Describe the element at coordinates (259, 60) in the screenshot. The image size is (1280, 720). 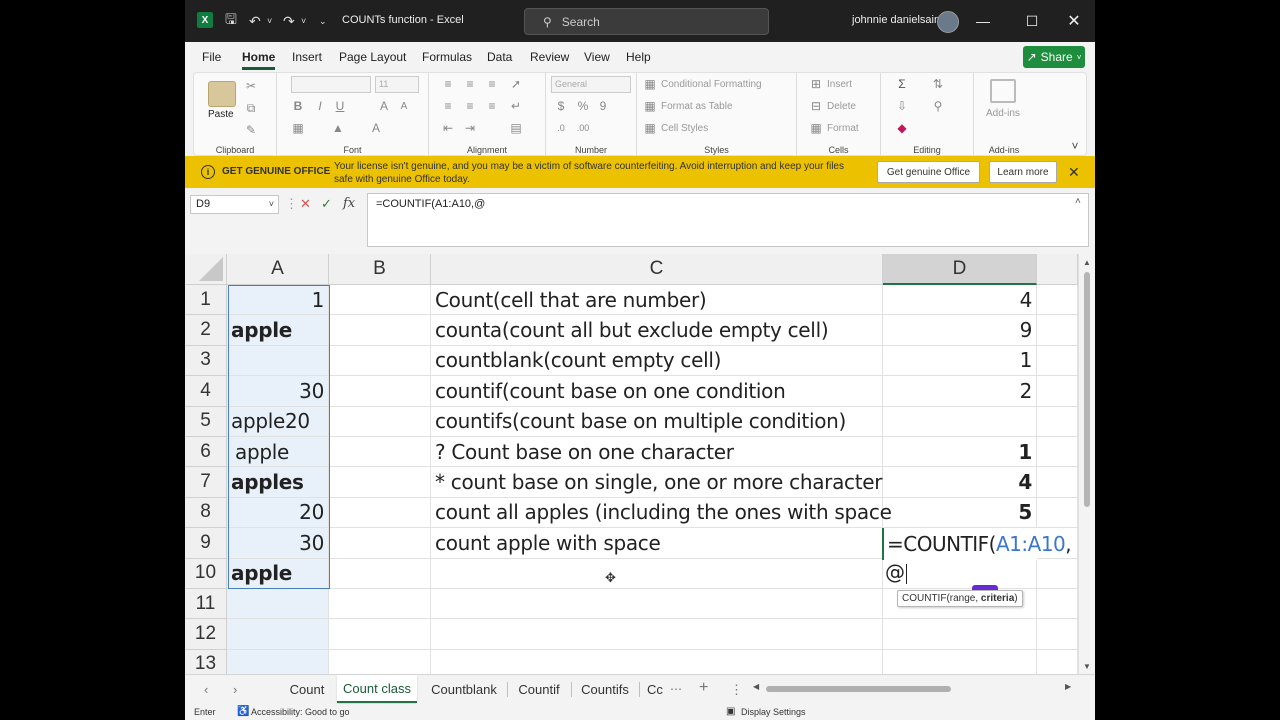
I see `tab-home: Home` at that location.